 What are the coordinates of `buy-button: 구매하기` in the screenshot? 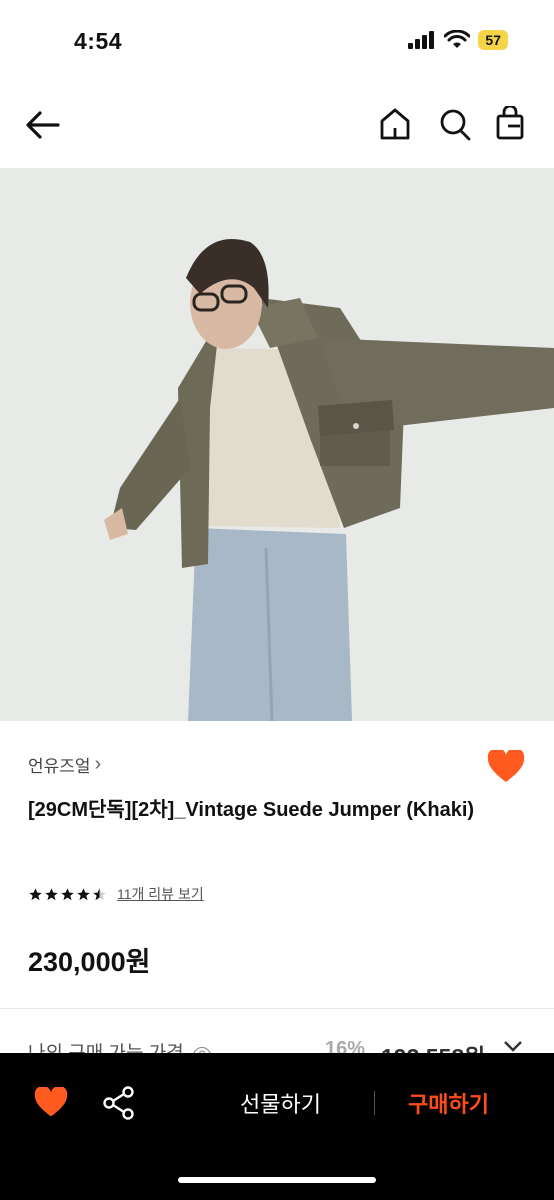 It's located at (448, 1103).